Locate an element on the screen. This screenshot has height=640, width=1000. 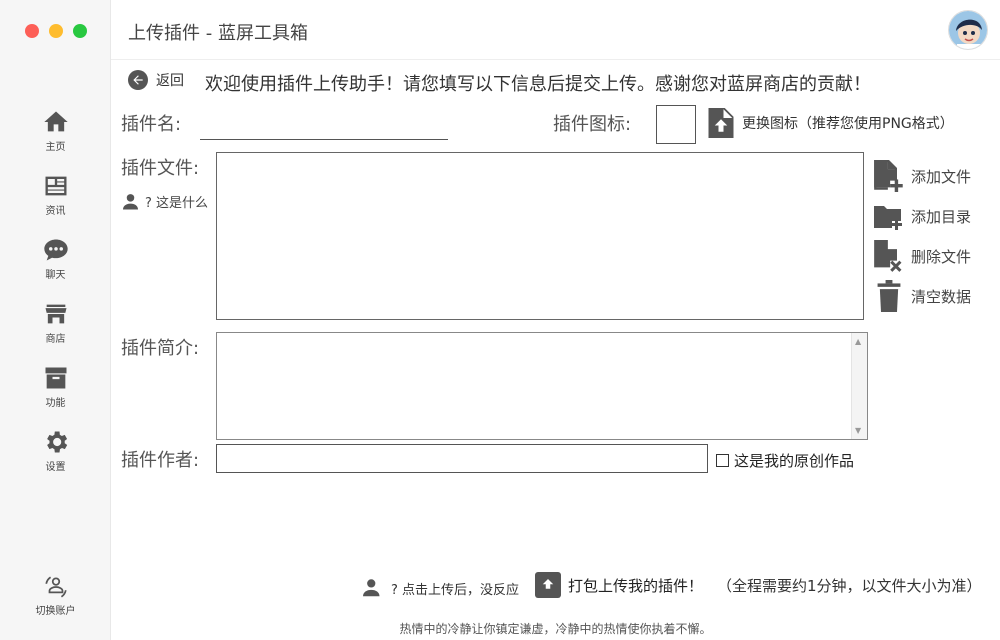
arrow-left-icon is located at coordinates (138, 80).